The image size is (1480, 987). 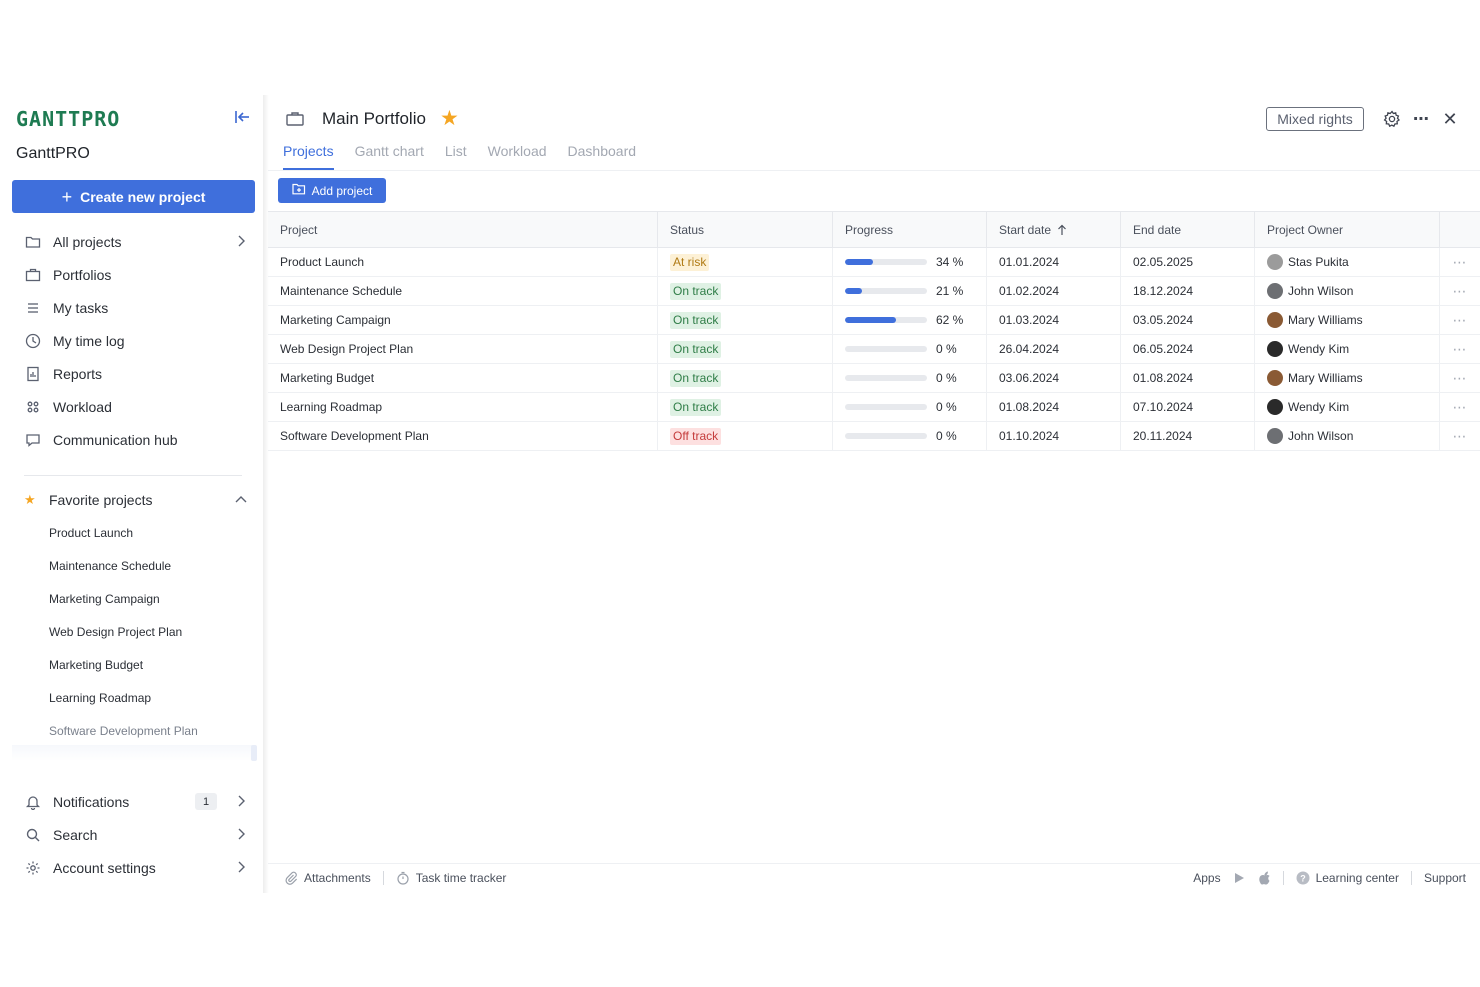 I want to click on start-date-cell: 26.04.2024, so click(x=1054, y=349).